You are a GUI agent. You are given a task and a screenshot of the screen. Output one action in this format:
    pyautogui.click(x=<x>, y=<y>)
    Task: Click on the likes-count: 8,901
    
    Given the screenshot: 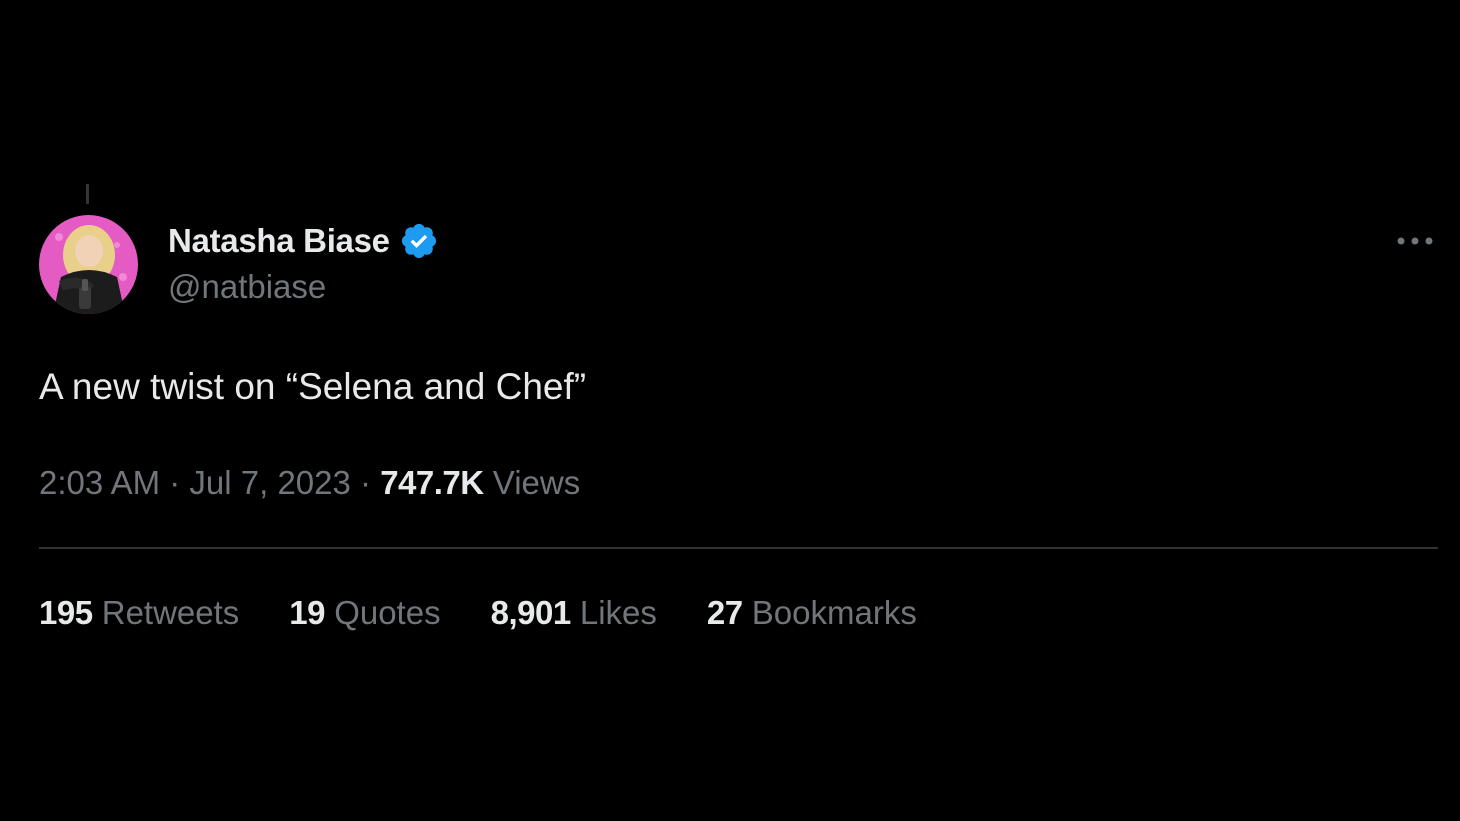 What is the action you would take?
    pyautogui.click(x=531, y=612)
    